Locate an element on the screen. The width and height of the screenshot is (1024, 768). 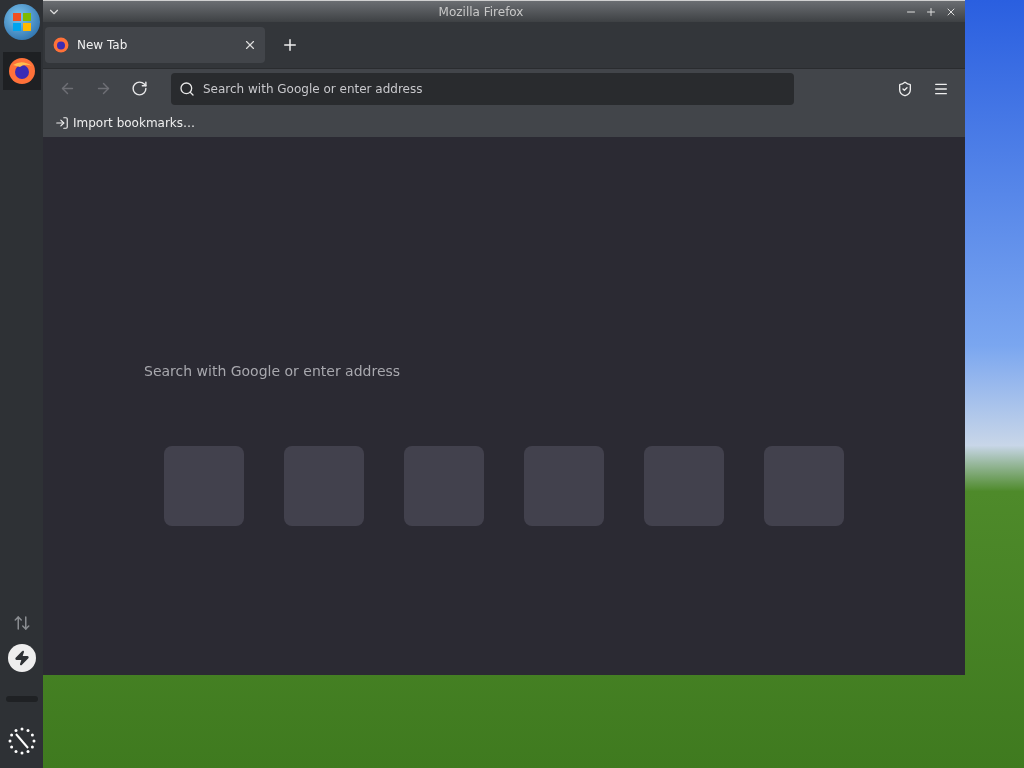
start-menu-button is located at coordinates (21, 22).